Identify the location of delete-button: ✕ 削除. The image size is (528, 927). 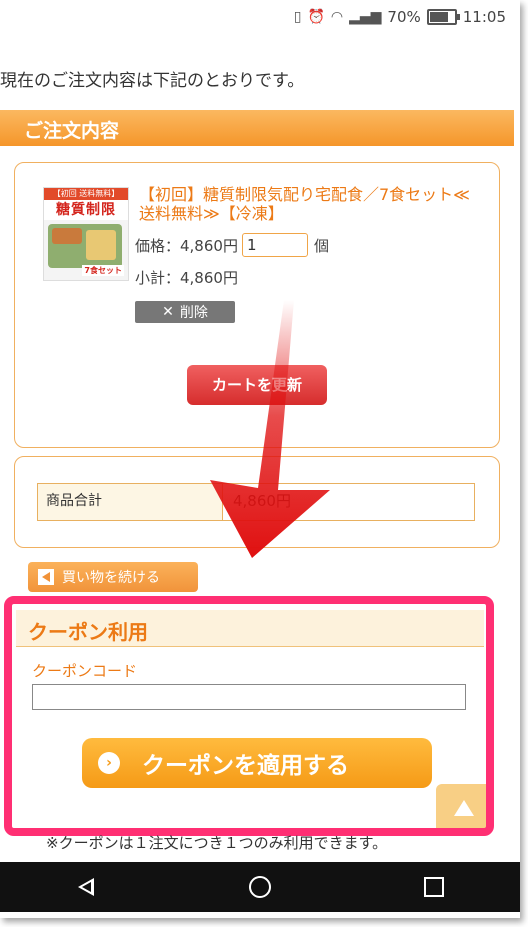
(185, 312).